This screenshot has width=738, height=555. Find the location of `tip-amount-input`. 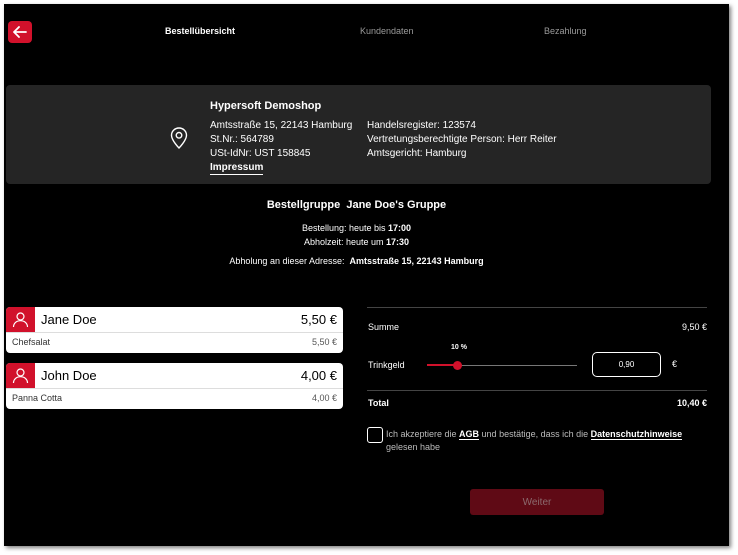

tip-amount-input is located at coordinates (626, 364).